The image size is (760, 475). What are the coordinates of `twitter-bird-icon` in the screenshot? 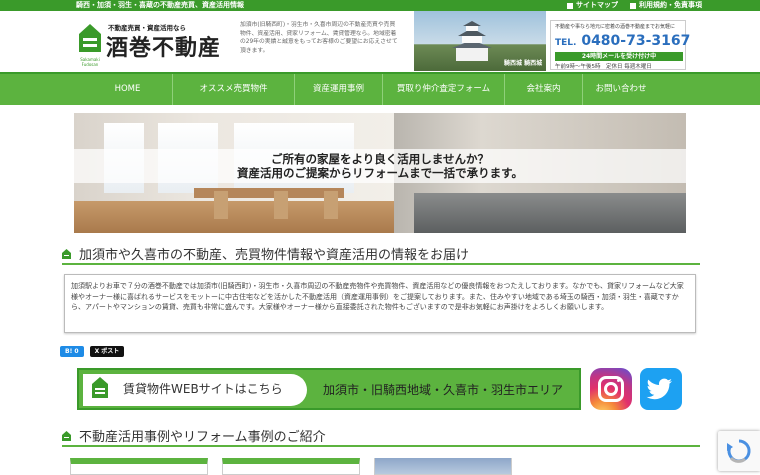 It's located at (659, 389).